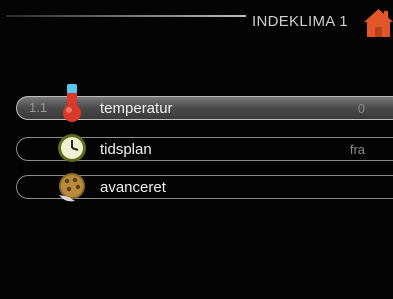 This screenshot has height=299, width=393. Describe the element at coordinates (136, 108) in the screenshot. I see `menu-item-label: temperatur` at that location.